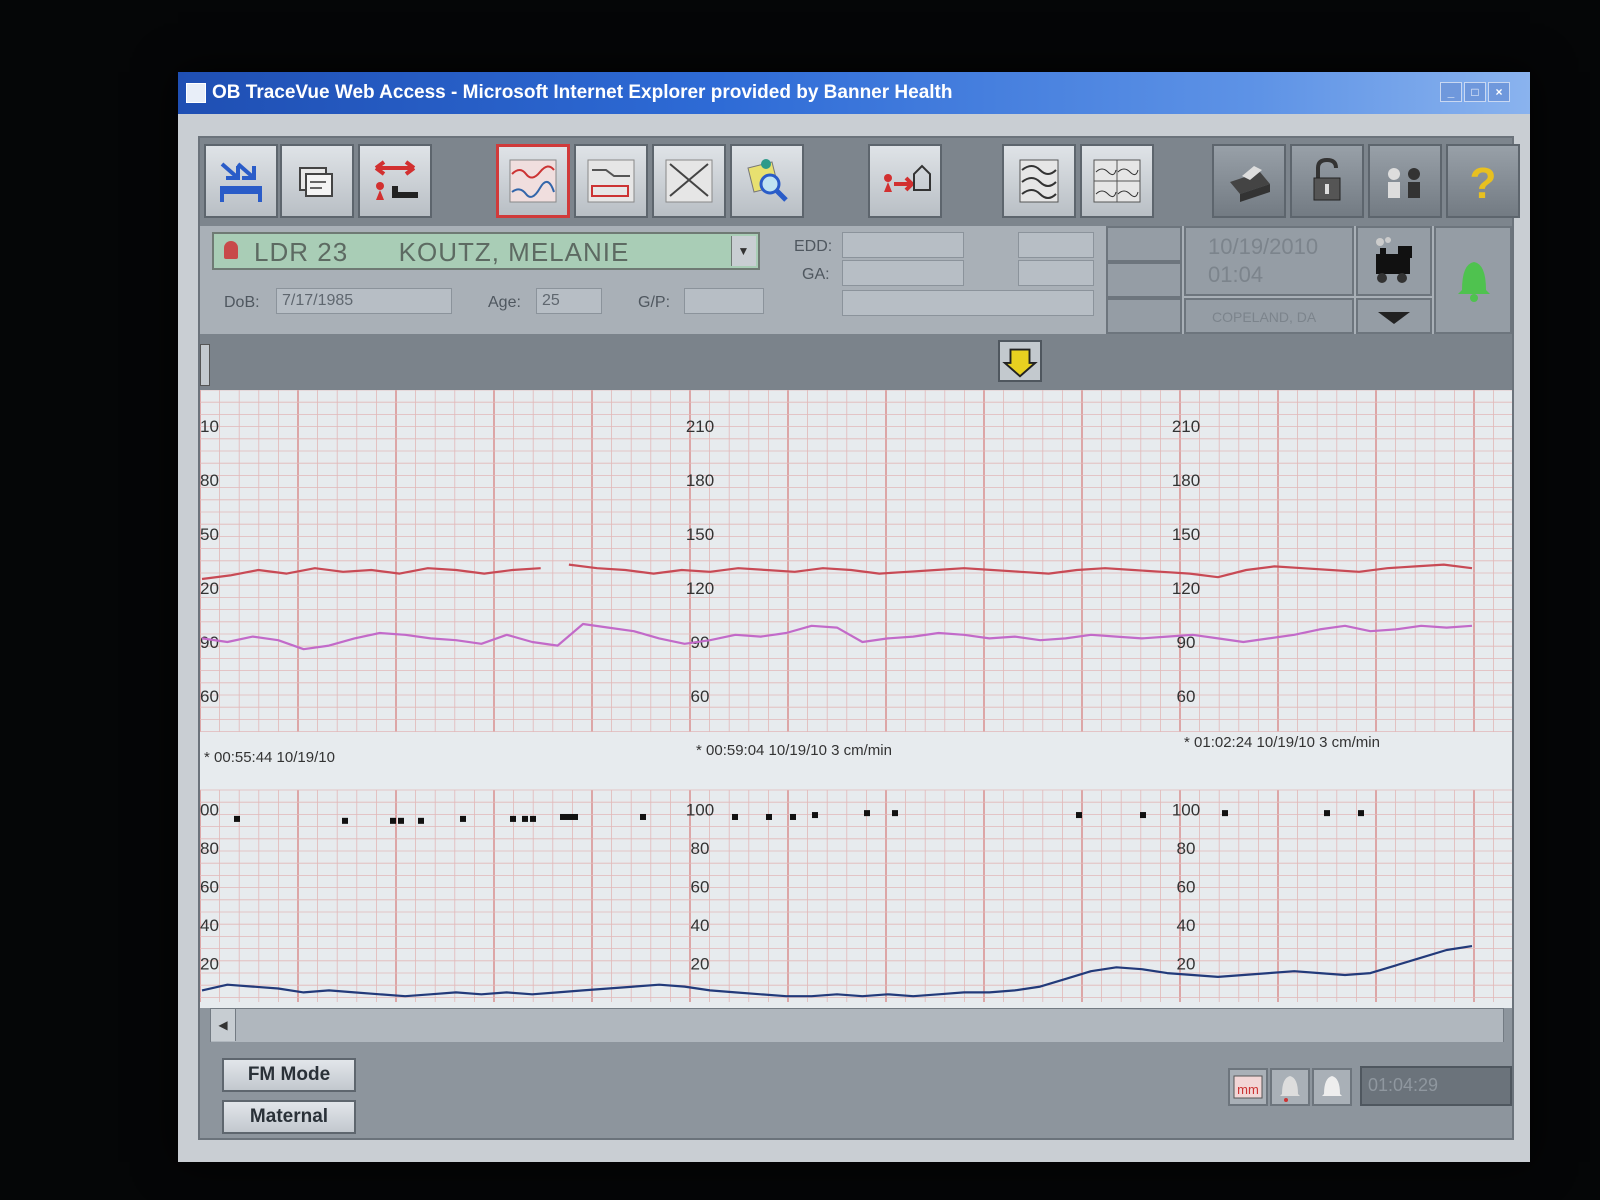 This screenshot has height=1200, width=1600. Describe the element at coordinates (860, 182) in the screenshot. I see `main-toolbar: ?` at that location.